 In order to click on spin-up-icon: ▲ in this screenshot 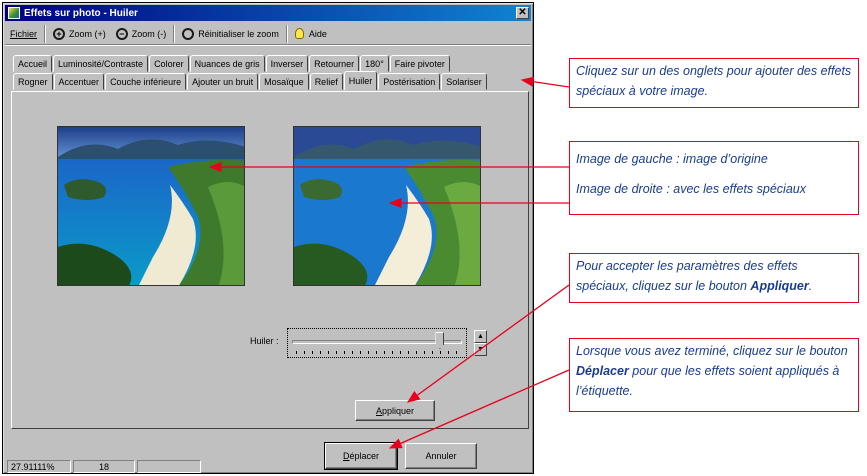, I will do `click(480, 336)`.